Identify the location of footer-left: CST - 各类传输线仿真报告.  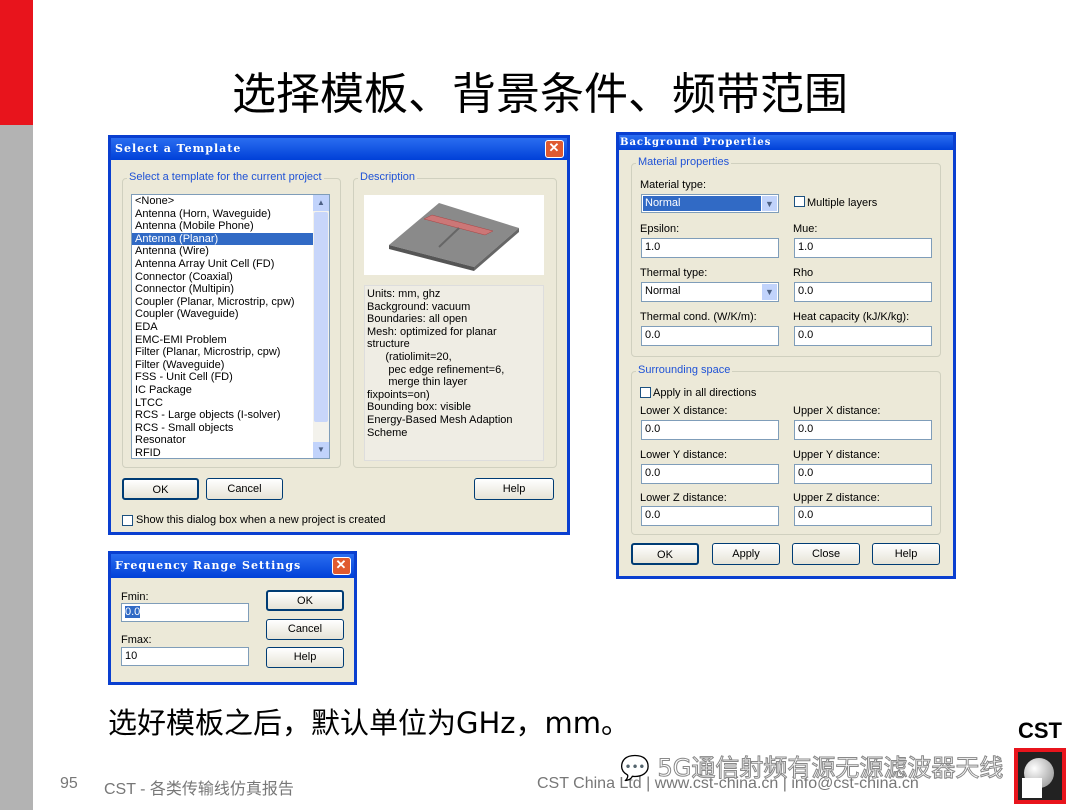
(199, 789).